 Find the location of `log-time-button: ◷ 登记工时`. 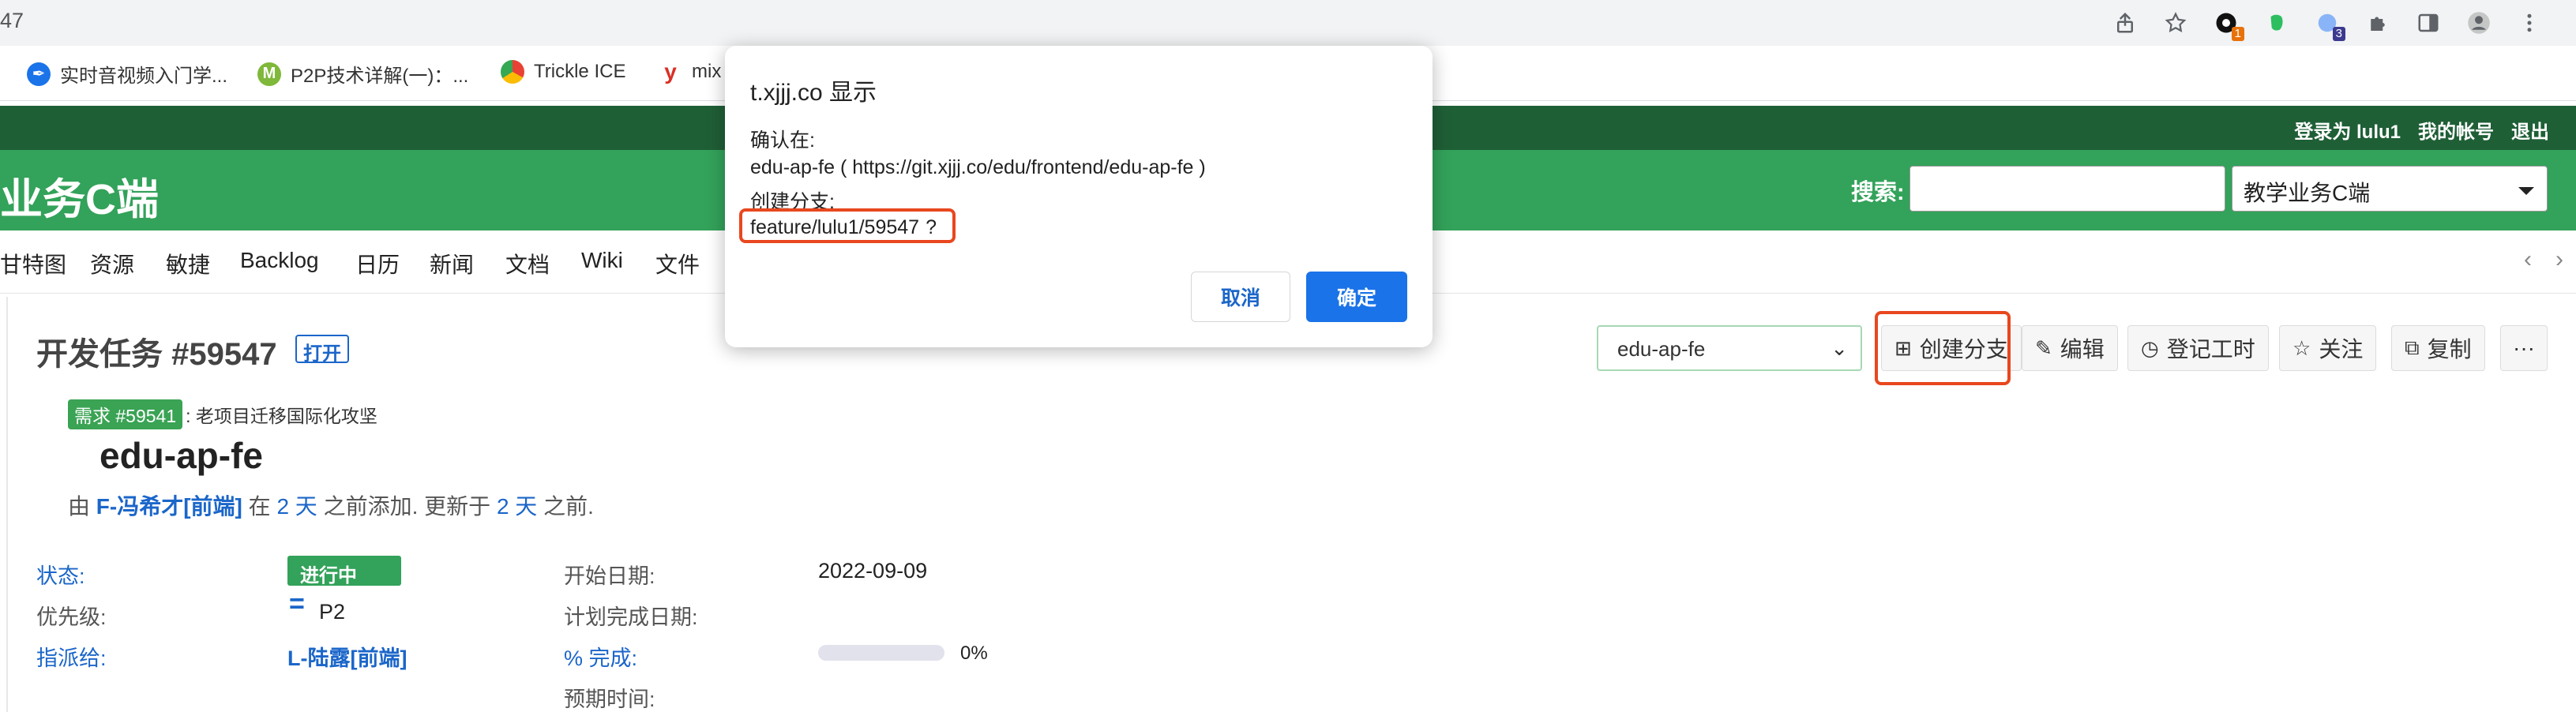

log-time-button: ◷ 登记工时 is located at coordinates (2198, 348).